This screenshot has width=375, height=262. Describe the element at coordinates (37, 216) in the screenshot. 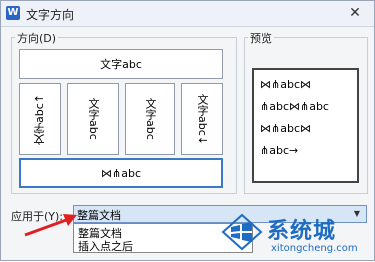

I see `apply-to-label: 应用于(Y):` at that location.